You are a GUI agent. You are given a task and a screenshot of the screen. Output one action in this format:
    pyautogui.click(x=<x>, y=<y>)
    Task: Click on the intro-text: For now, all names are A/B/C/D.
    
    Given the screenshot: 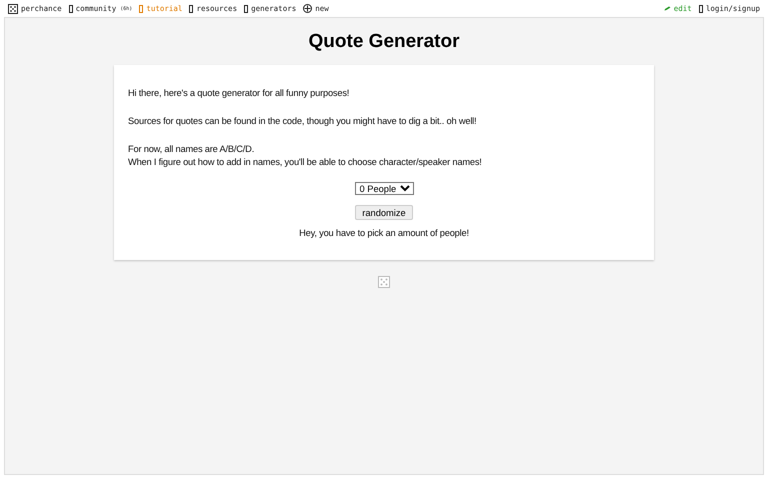 What is the action you would take?
    pyautogui.click(x=192, y=149)
    